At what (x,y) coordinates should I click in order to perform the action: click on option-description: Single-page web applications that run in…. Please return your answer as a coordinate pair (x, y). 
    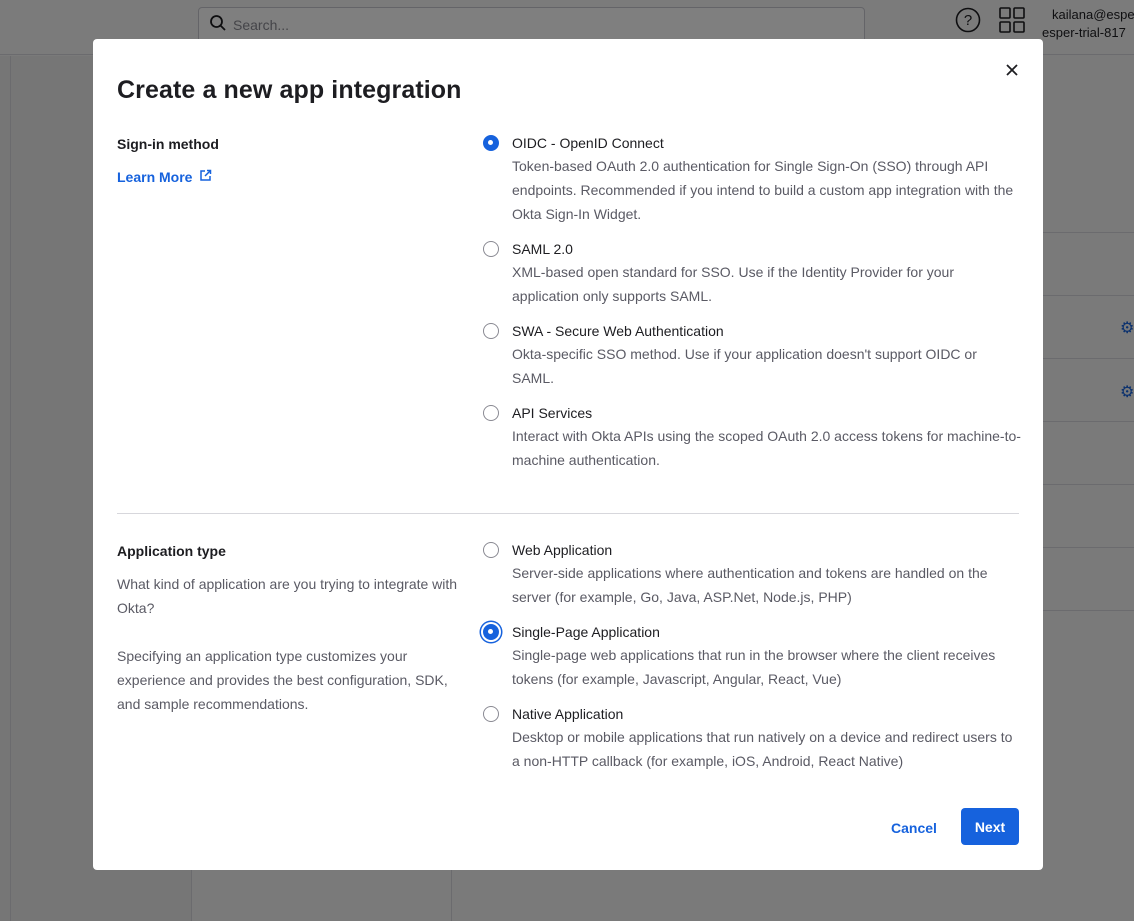
    Looking at the image, I should click on (754, 667).